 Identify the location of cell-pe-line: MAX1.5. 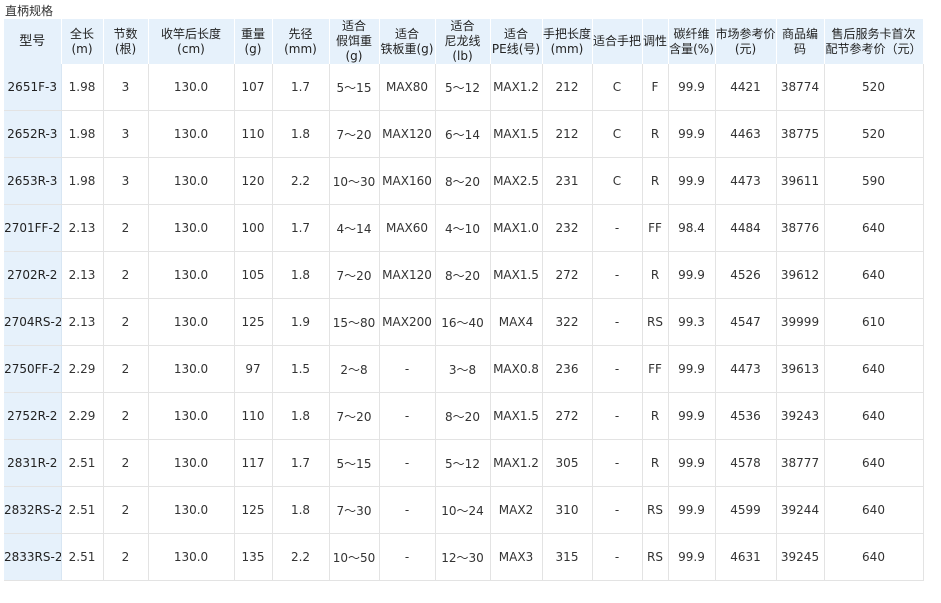
(516, 275).